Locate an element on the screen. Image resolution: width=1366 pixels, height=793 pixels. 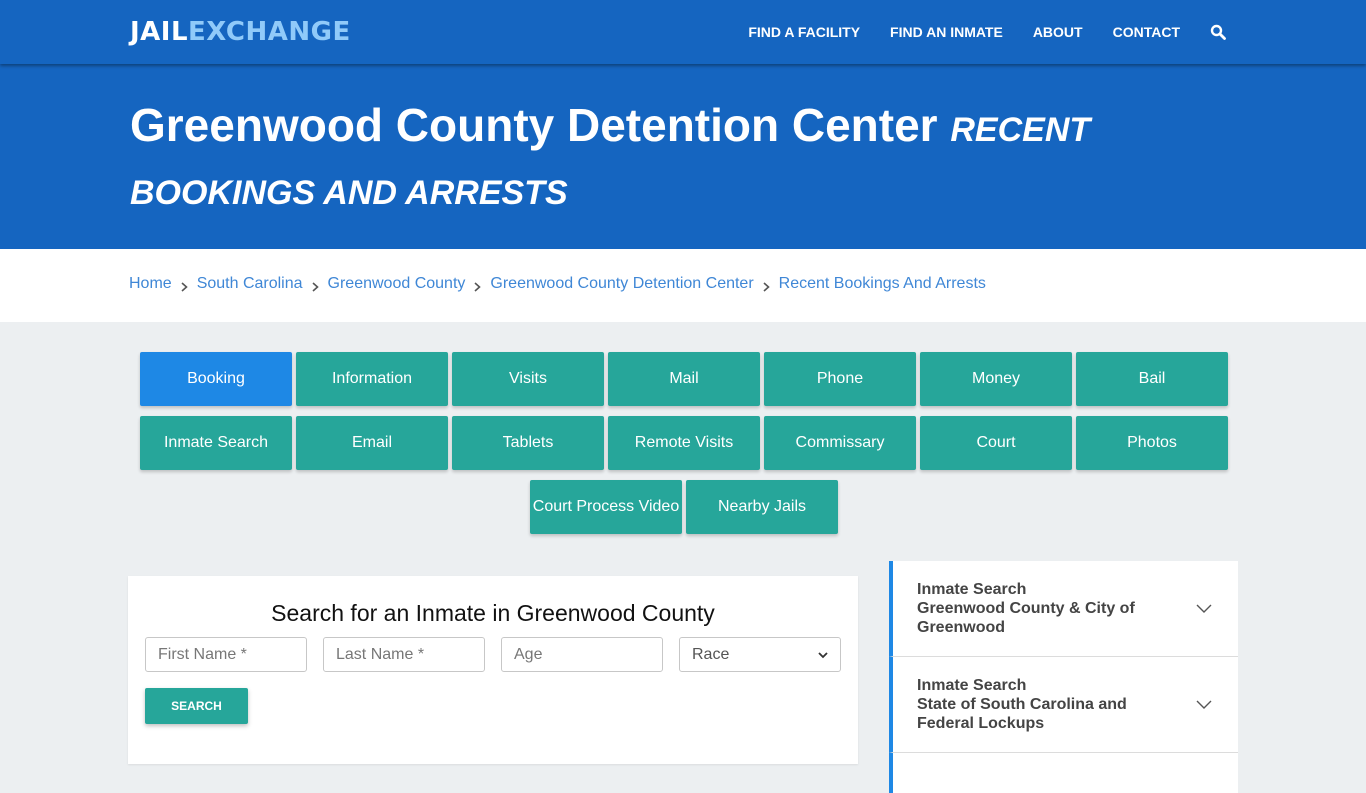
breadcrumb-current: Recent Bookings And Arrests is located at coordinates (882, 284).